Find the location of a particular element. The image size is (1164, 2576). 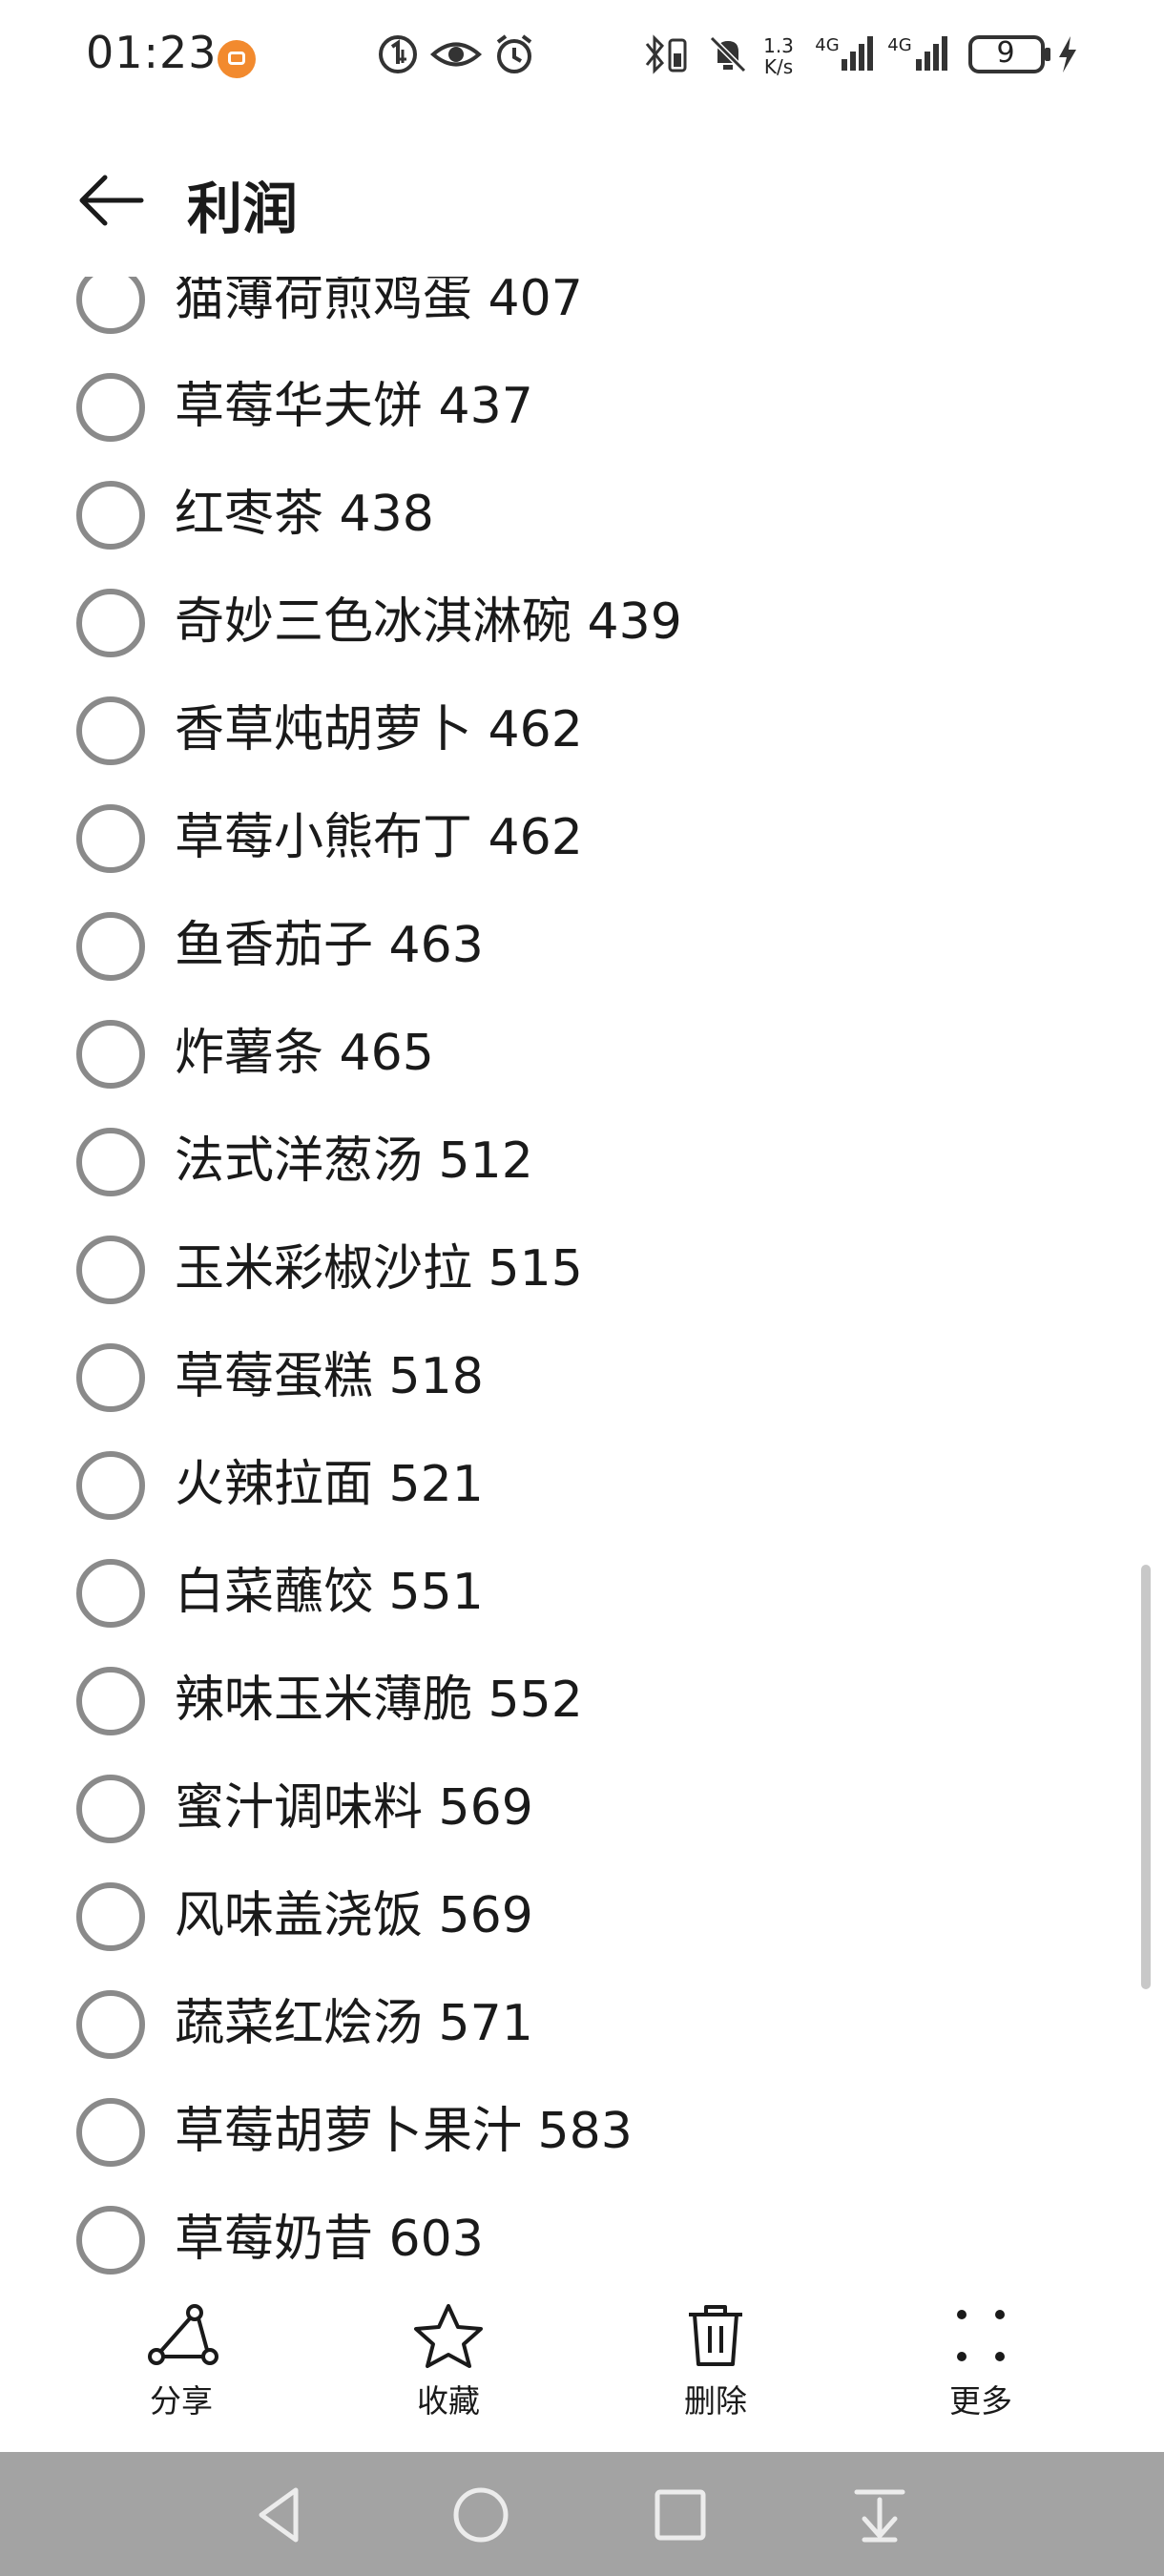

share-button: 分享 is located at coordinates (182, 2363).